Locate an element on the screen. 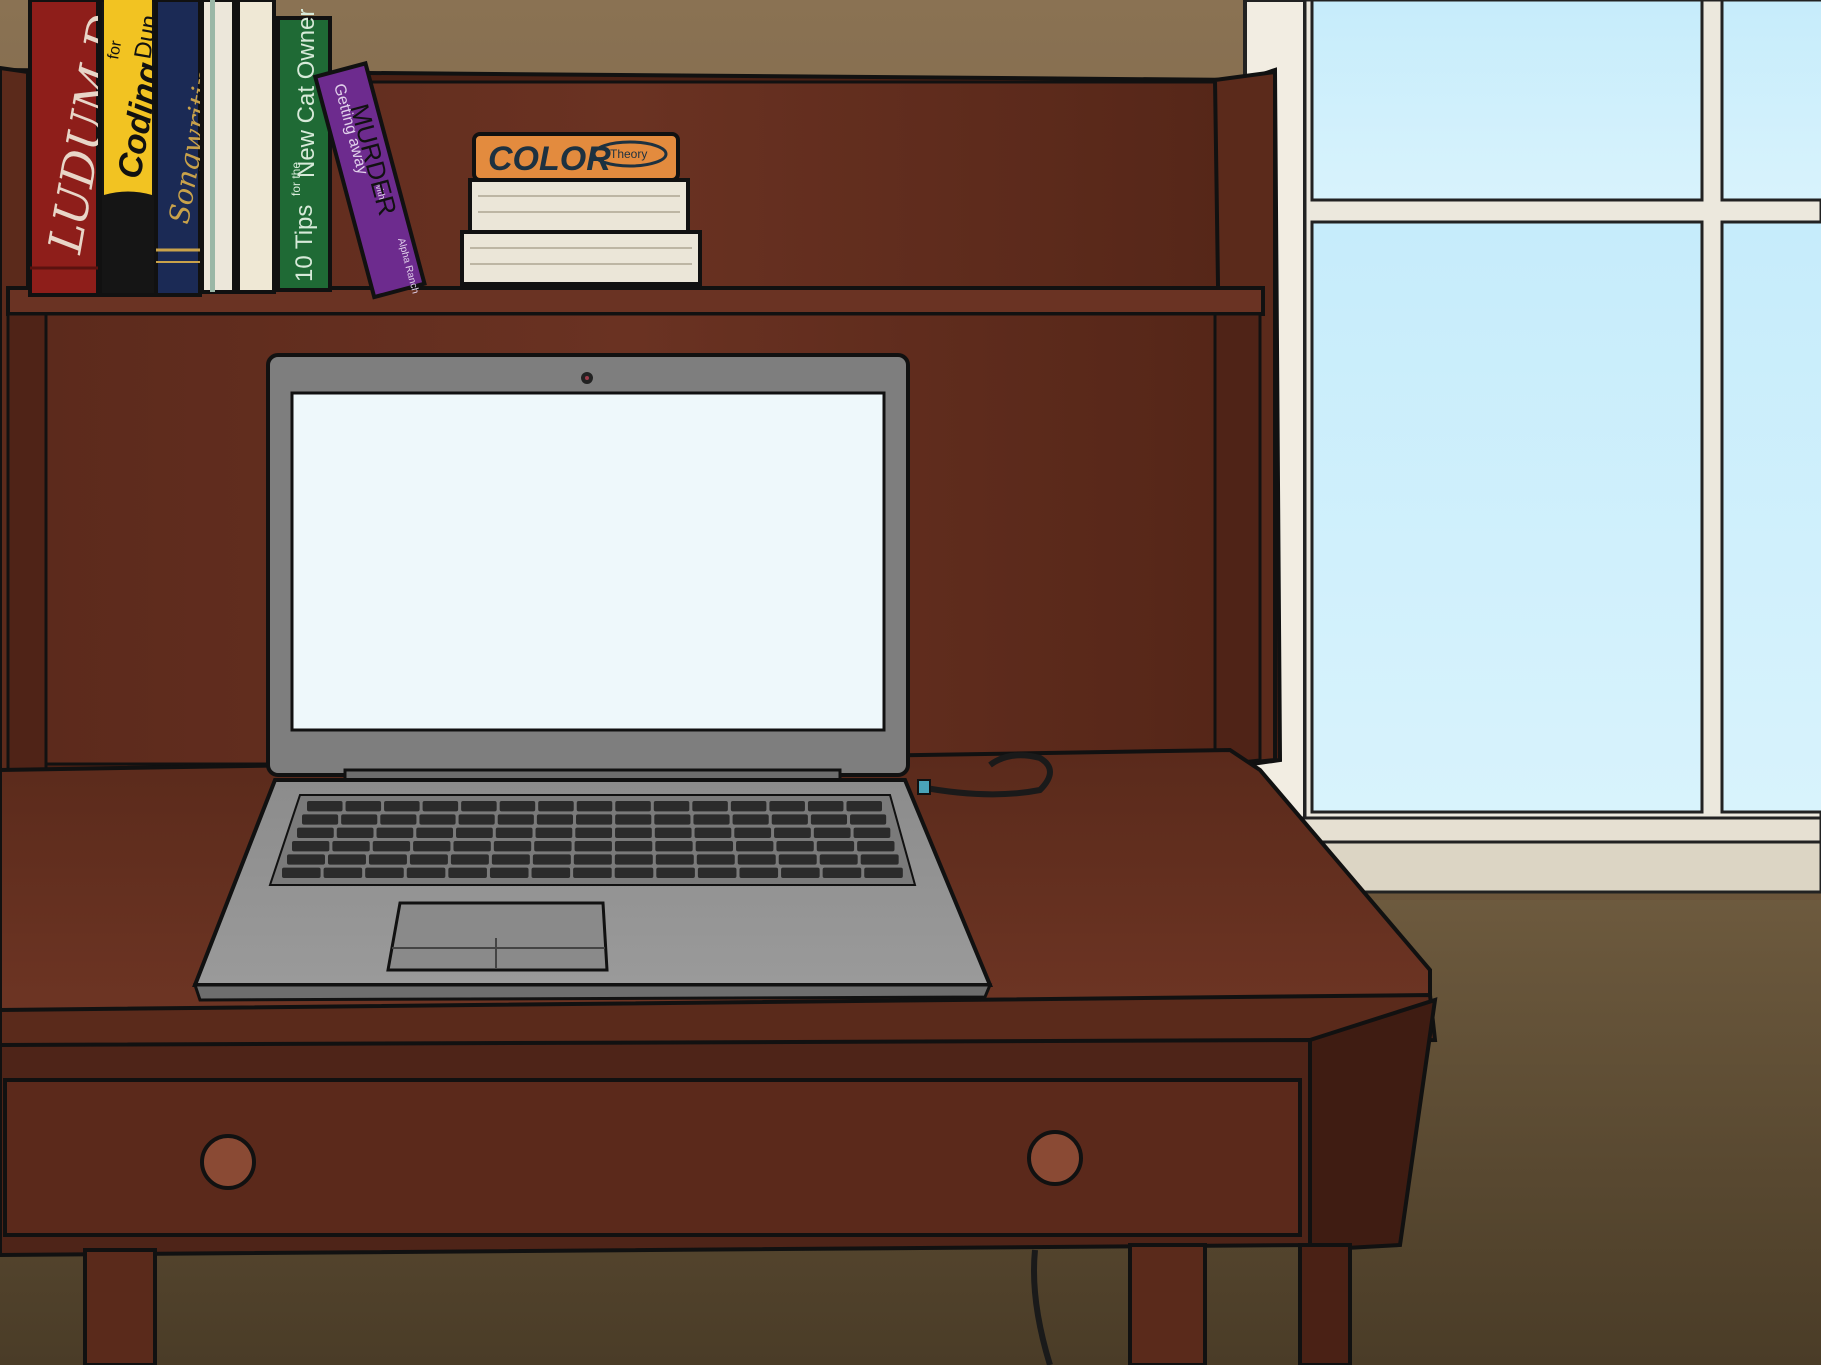 Image resolution: width=1821 pixels, height=1365 pixels. laptop-screen is located at coordinates (588, 561).